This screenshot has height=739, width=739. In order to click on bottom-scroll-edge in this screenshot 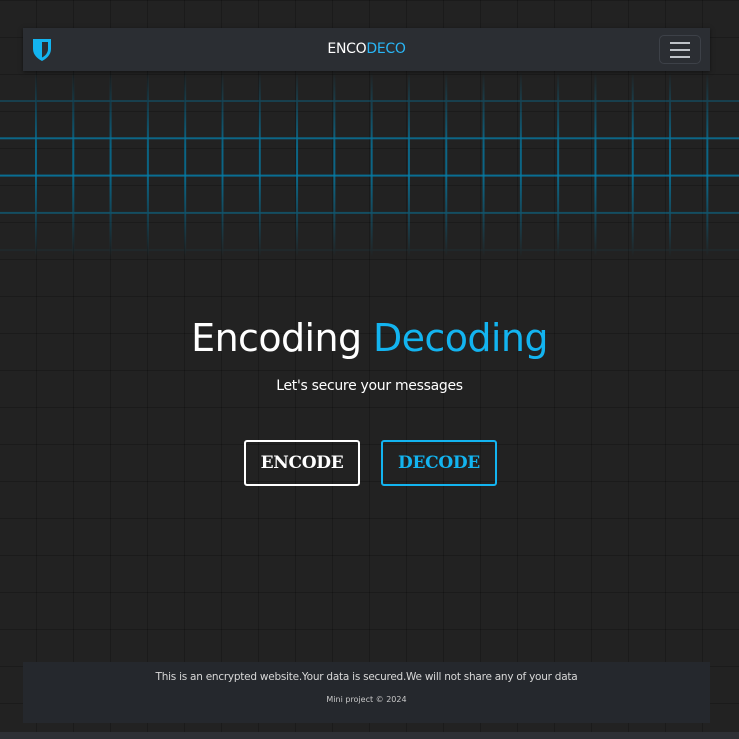, I will do `click(369, 735)`.